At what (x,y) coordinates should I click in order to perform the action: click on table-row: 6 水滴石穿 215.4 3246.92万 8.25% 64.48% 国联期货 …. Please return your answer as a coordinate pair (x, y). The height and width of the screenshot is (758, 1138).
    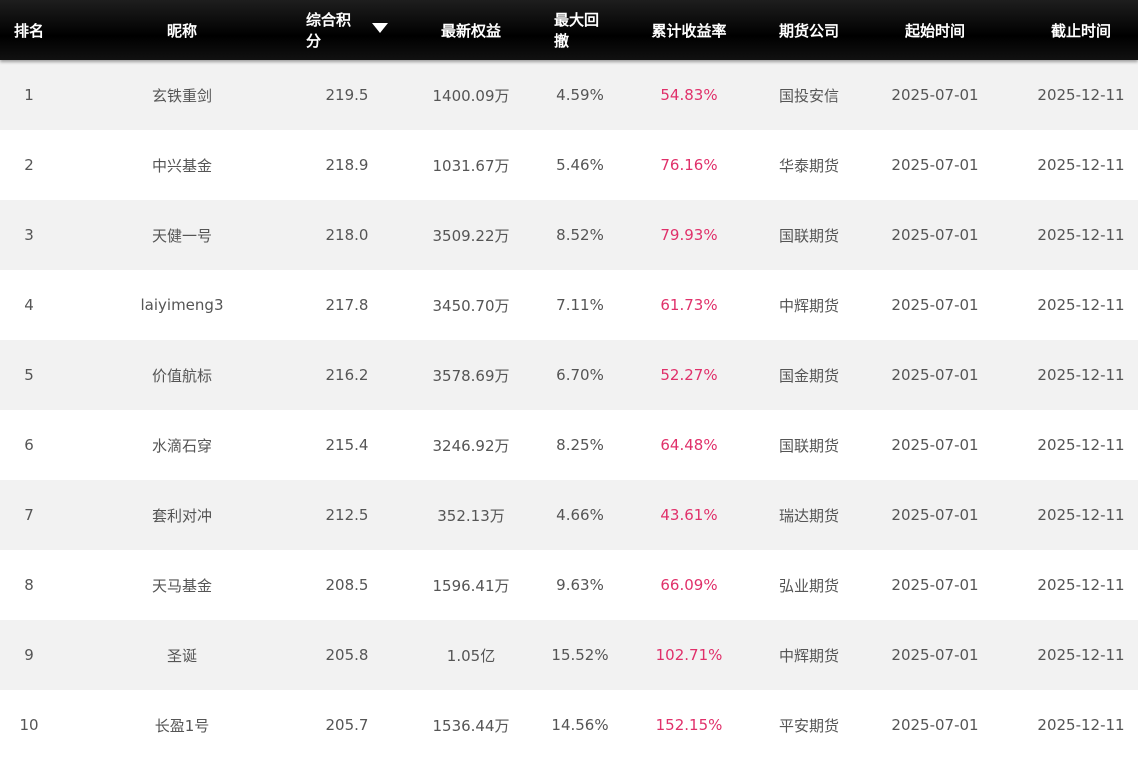
    Looking at the image, I should click on (569, 445).